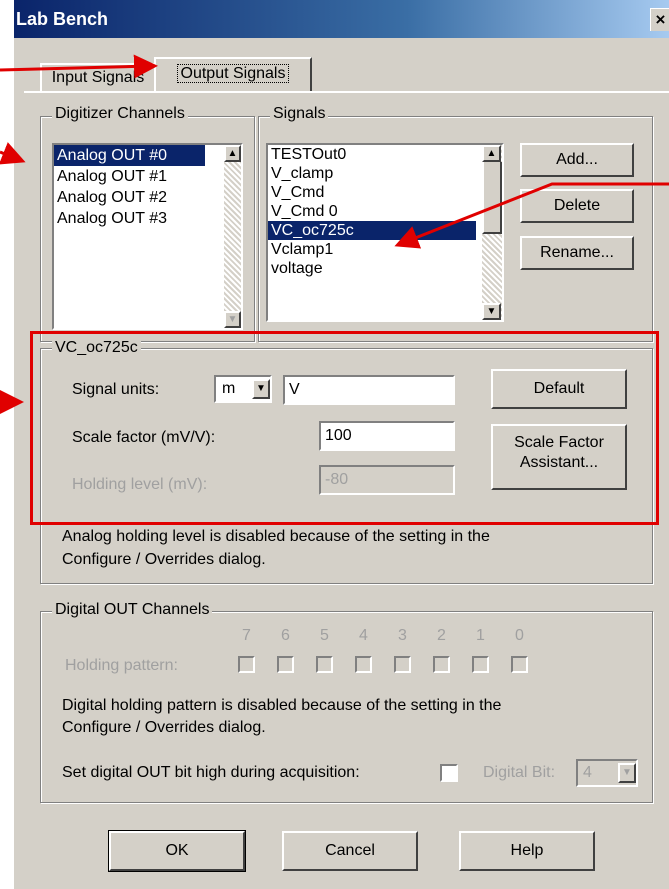  Describe the element at coordinates (79, 66) in the screenshot. I see `arrow-to-tab` at that location.